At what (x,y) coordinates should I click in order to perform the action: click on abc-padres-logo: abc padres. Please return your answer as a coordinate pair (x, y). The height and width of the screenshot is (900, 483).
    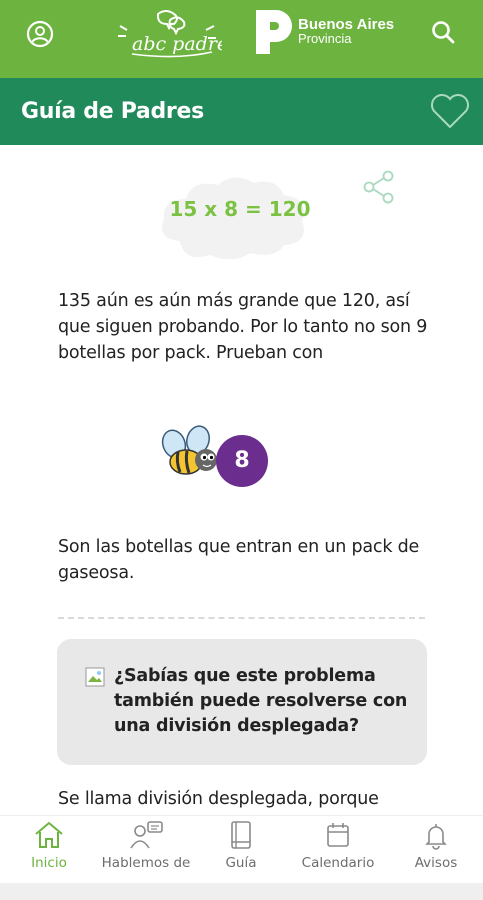
    Looking at the image, I should click on (174, 34).